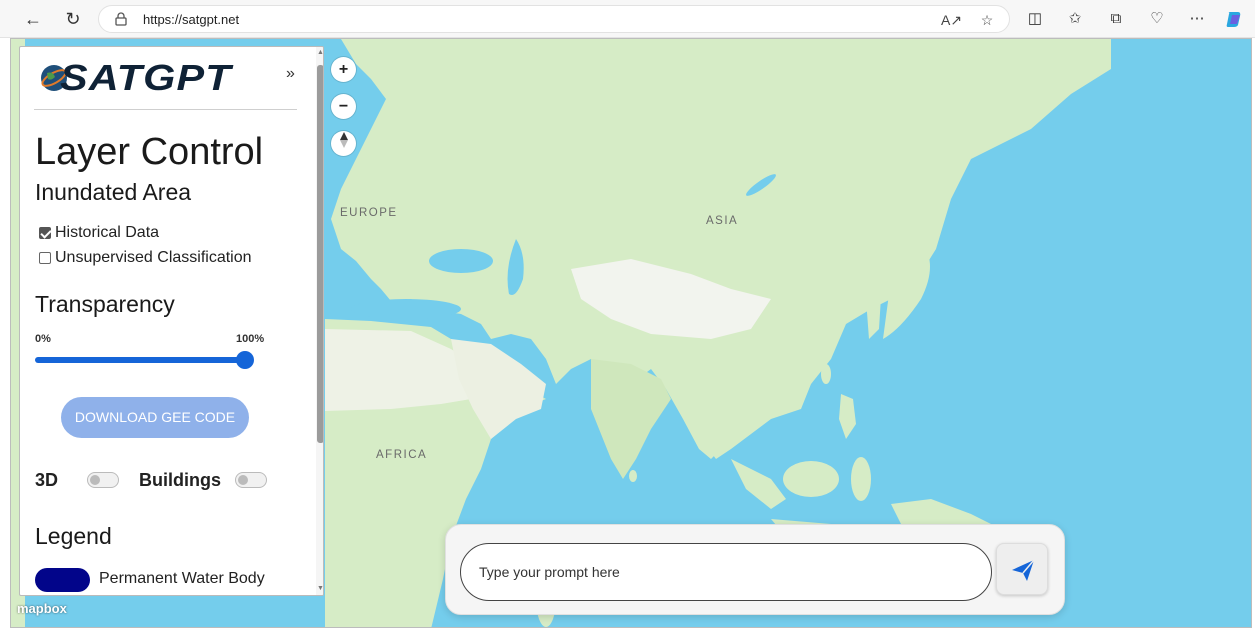 This screenshot has height=632, width=1255. Describe the element at coordinates (402, 455) in the screenshot. I see `map-label-africa: AFRICA` at that location.